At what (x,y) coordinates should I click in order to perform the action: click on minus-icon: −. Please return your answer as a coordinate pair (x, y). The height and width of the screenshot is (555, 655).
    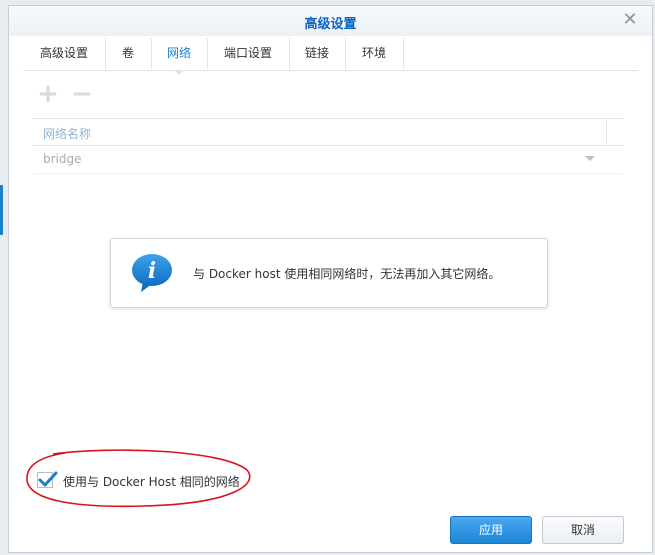
    Looking at the image, I should click on (82, 94).